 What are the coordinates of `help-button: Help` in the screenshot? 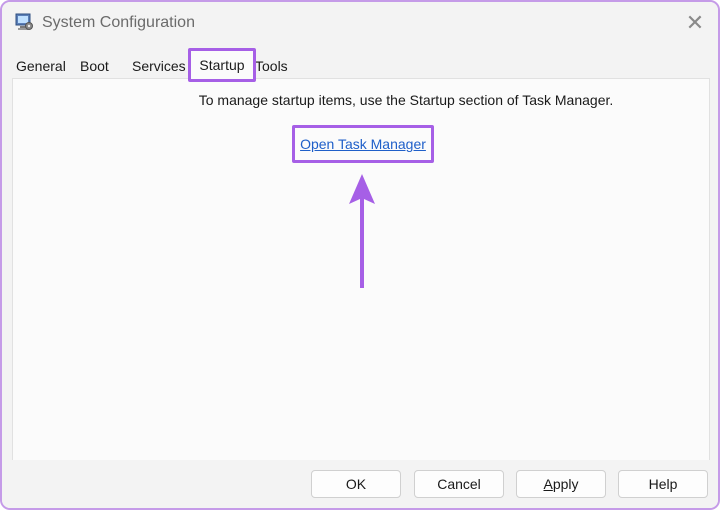 It's located at (663, 484).